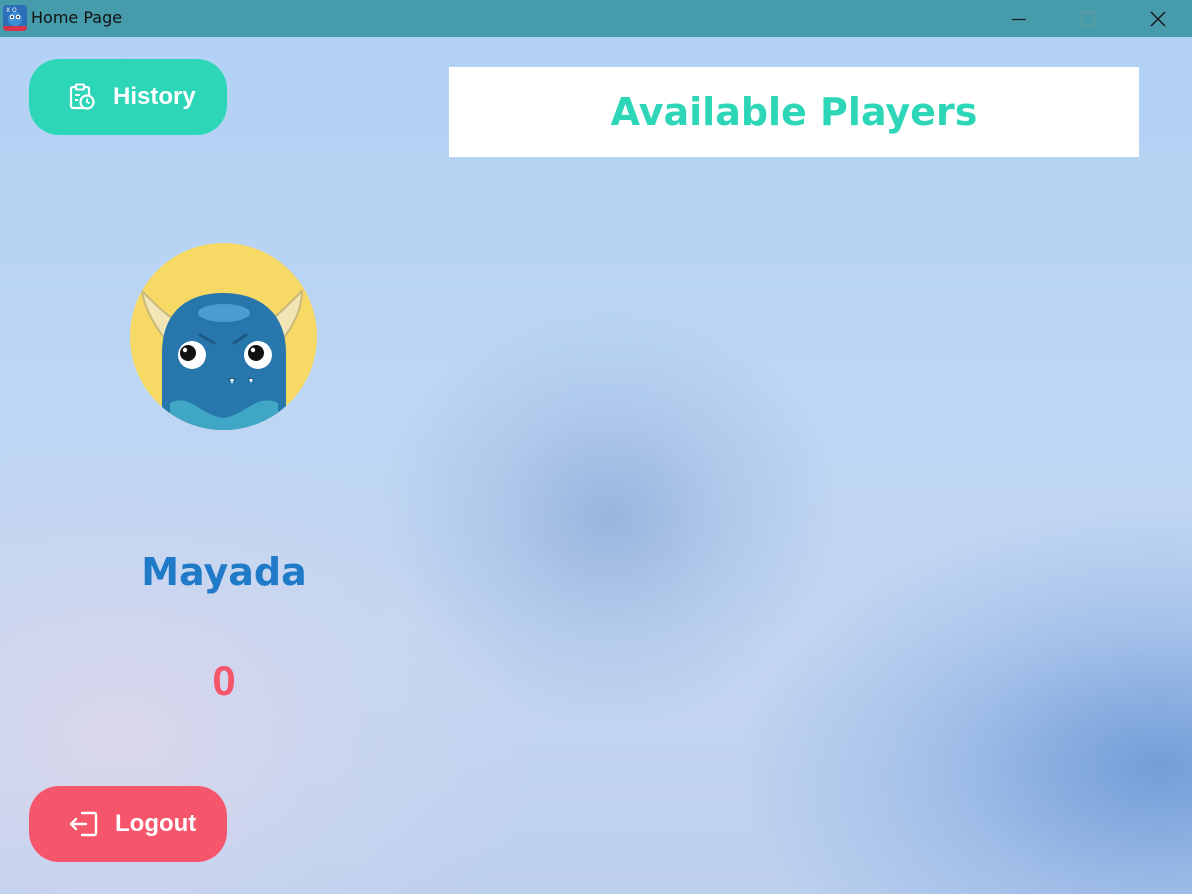 This screenshot has height=894, width=1192. Describe the element at coordinates (154, 96) in the screenshot. I see `history-button-label: History` at that location.